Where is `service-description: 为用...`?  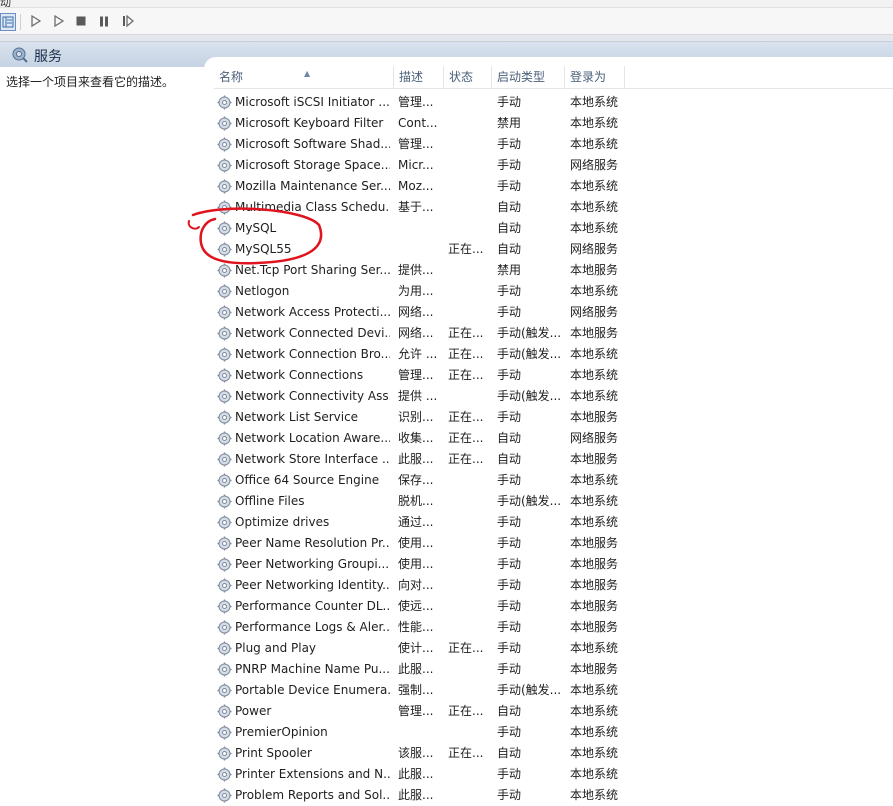
service-description: 为用... is located at coordinates (416, 291).